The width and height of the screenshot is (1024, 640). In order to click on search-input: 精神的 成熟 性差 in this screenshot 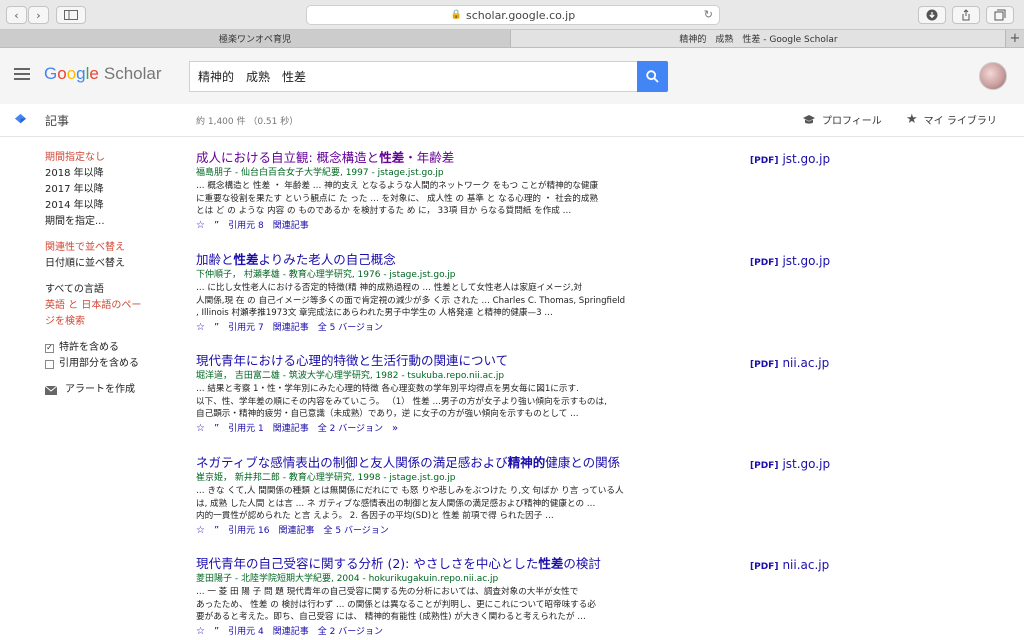, I will do `click(413, 76)`.